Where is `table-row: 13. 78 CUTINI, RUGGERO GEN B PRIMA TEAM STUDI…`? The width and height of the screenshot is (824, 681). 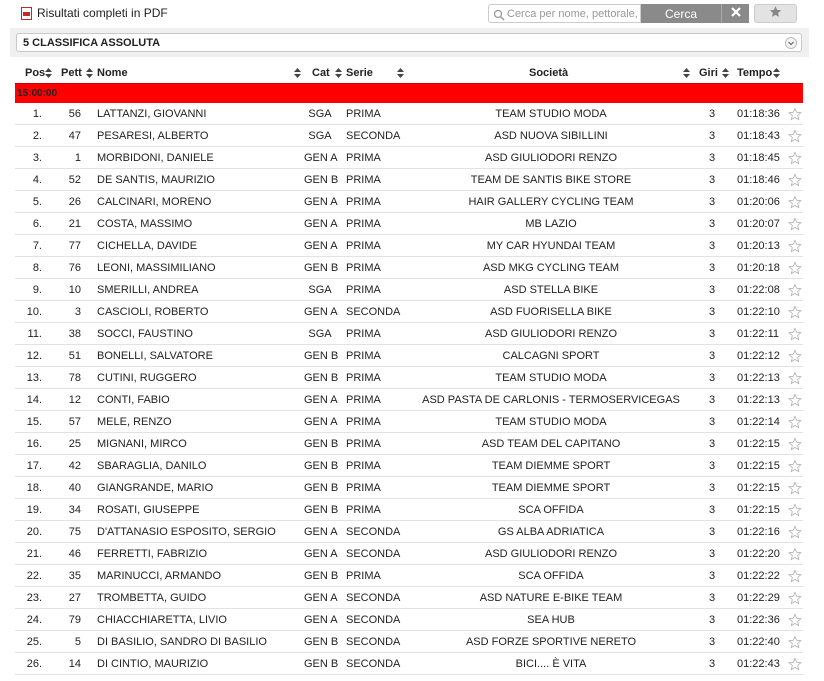
table-row: 13. 78 CUTINI, RUGGERO GEN B PRIMA TEAM STUDI… is located at coordinates (409, 378).